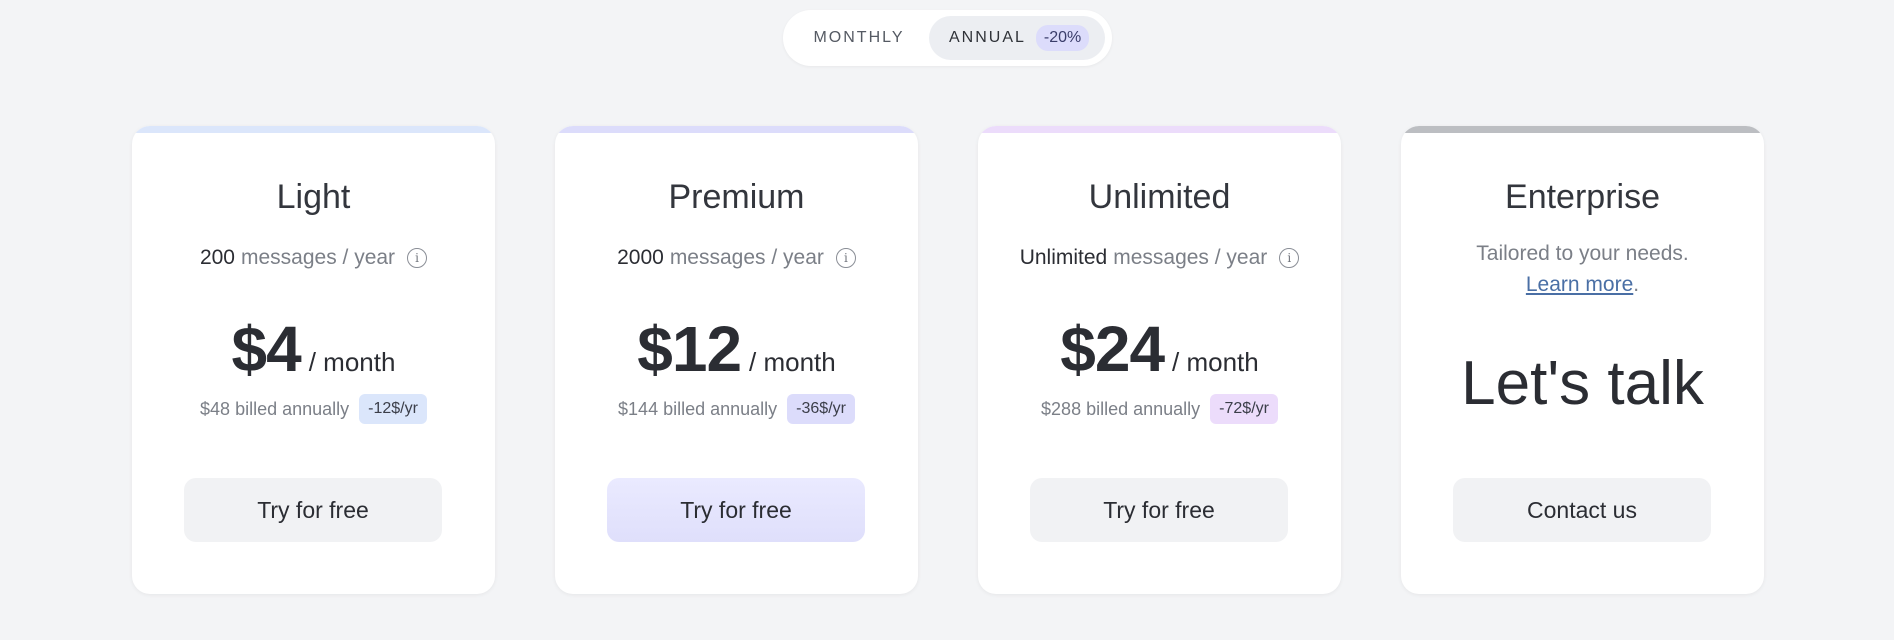 Image resolution: width=1894 pixels, height=640 pixels. I want to click on saving-badge: -72$/yr, so click(1244, 409).